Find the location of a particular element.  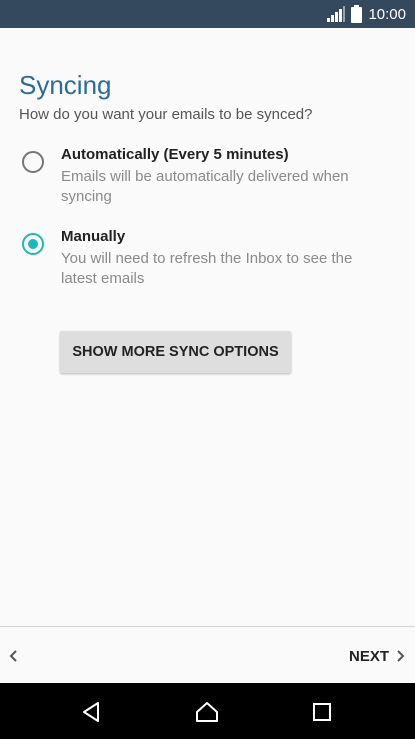

home-icon is located at coordinates (207, 712).